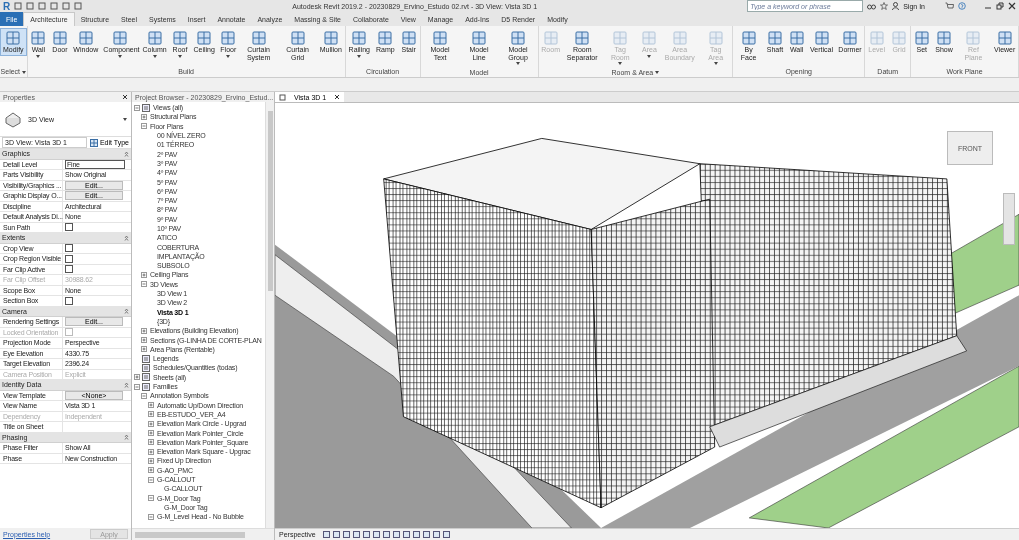 This screenshot has height=540, width=1019. Describe the element at coordinates (7, 6) in the screenshot. I see `app-logo: R` at that location.